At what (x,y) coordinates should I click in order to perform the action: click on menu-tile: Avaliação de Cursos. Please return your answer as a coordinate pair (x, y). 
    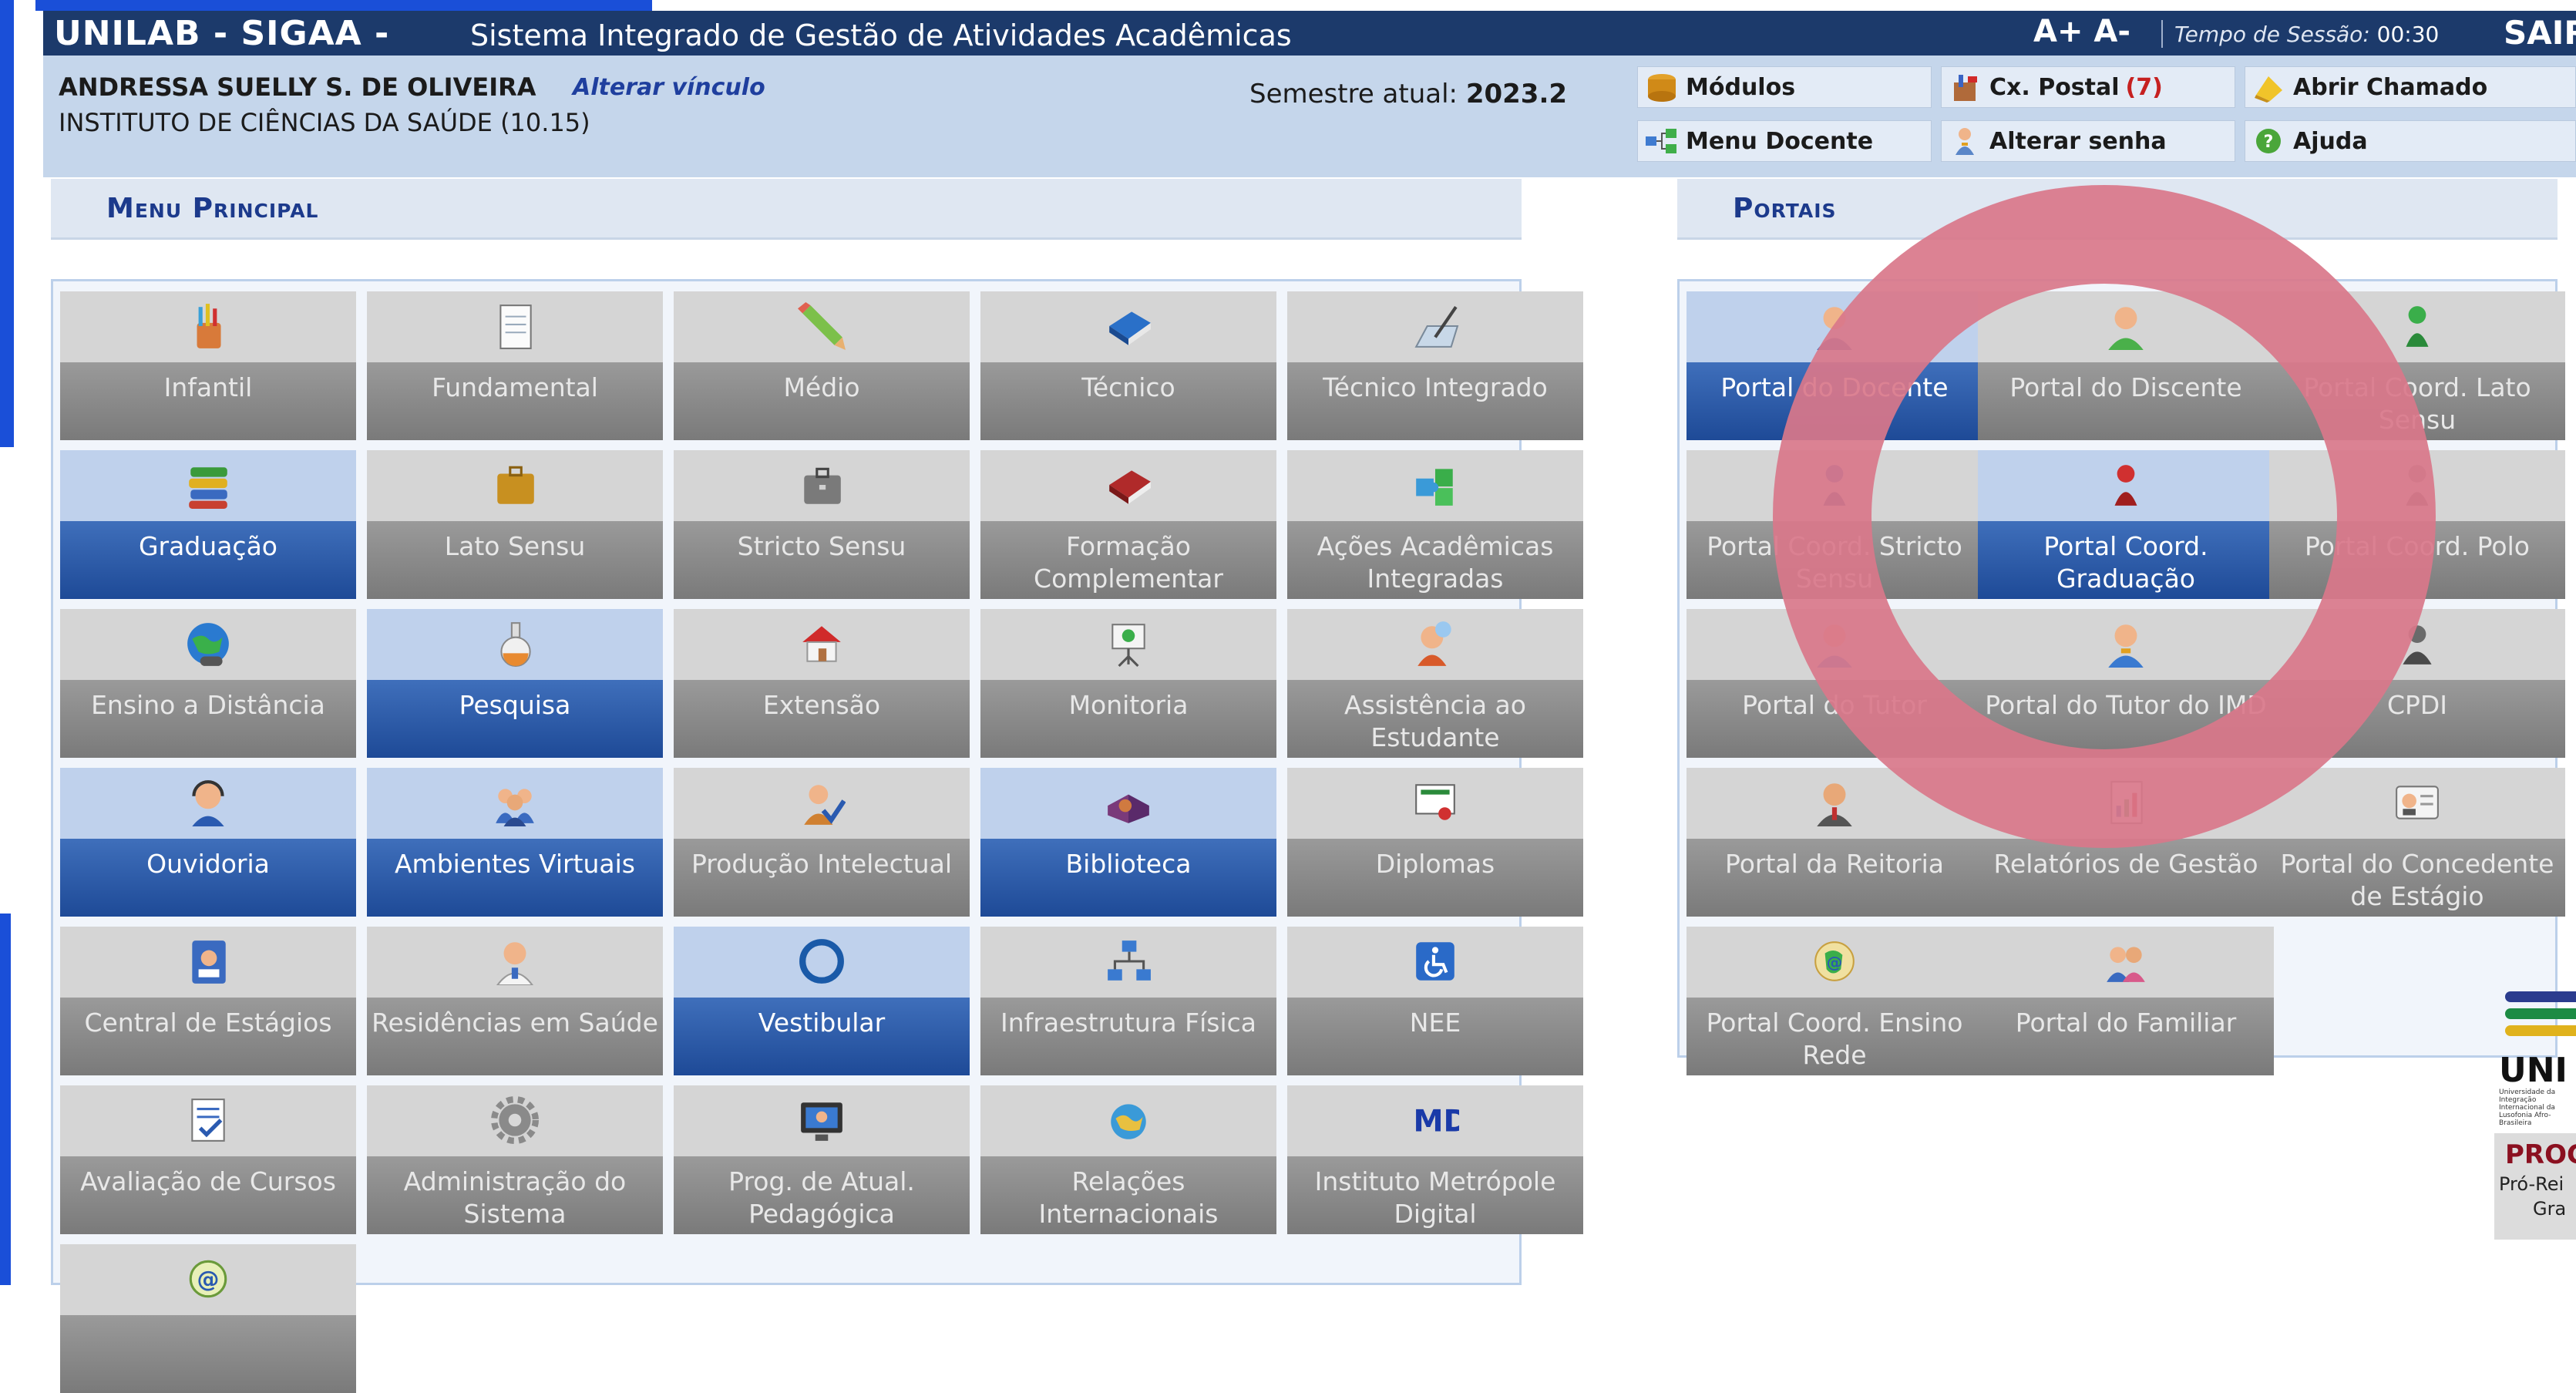
    Looking at the image, I should click on (208, 1159).